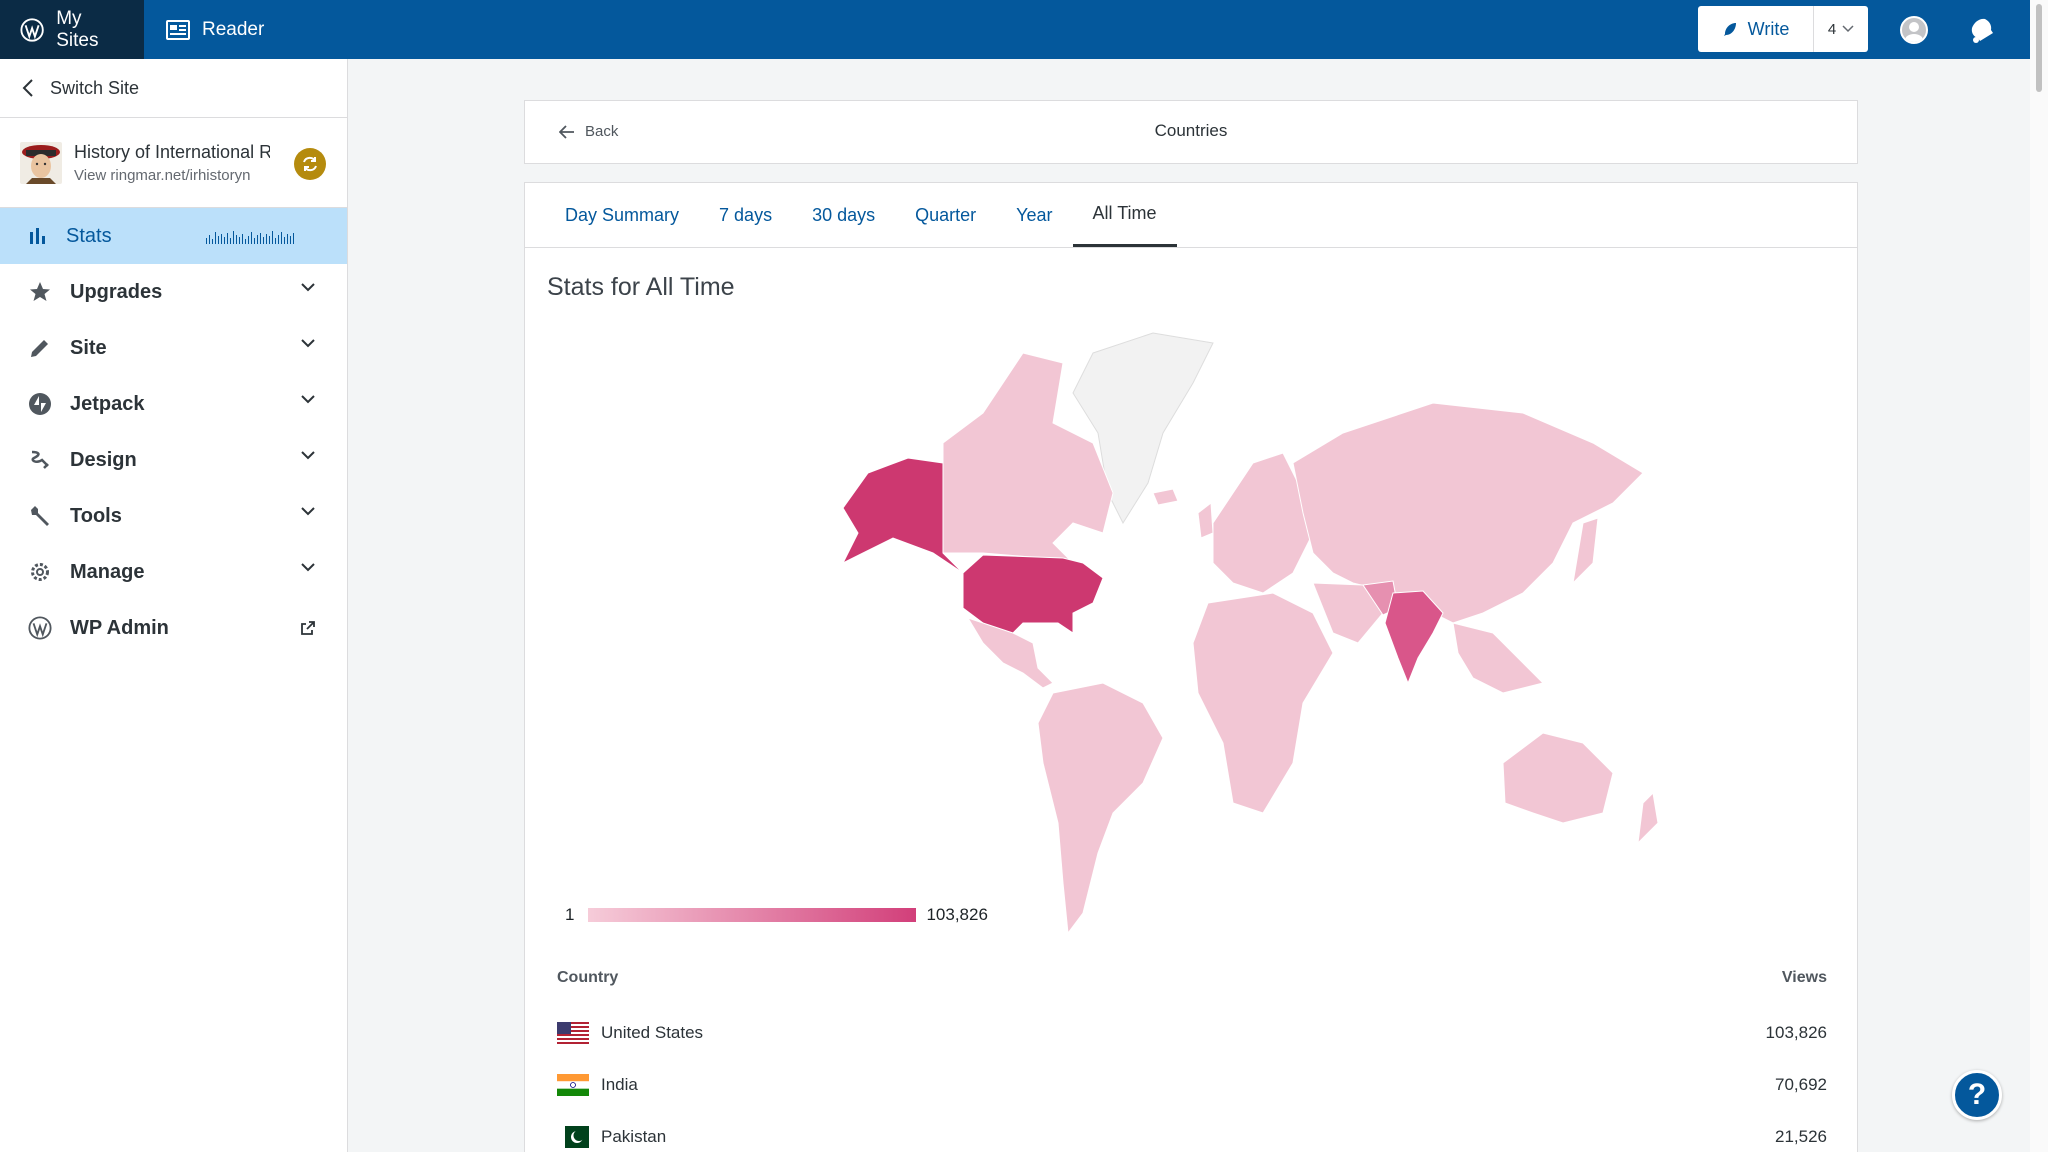 This screenshot has width=2048, height=1152. Describe the element at coordinates (95, 87) in the screenshot. I see `switch-site-label: Switch Site` at that location.